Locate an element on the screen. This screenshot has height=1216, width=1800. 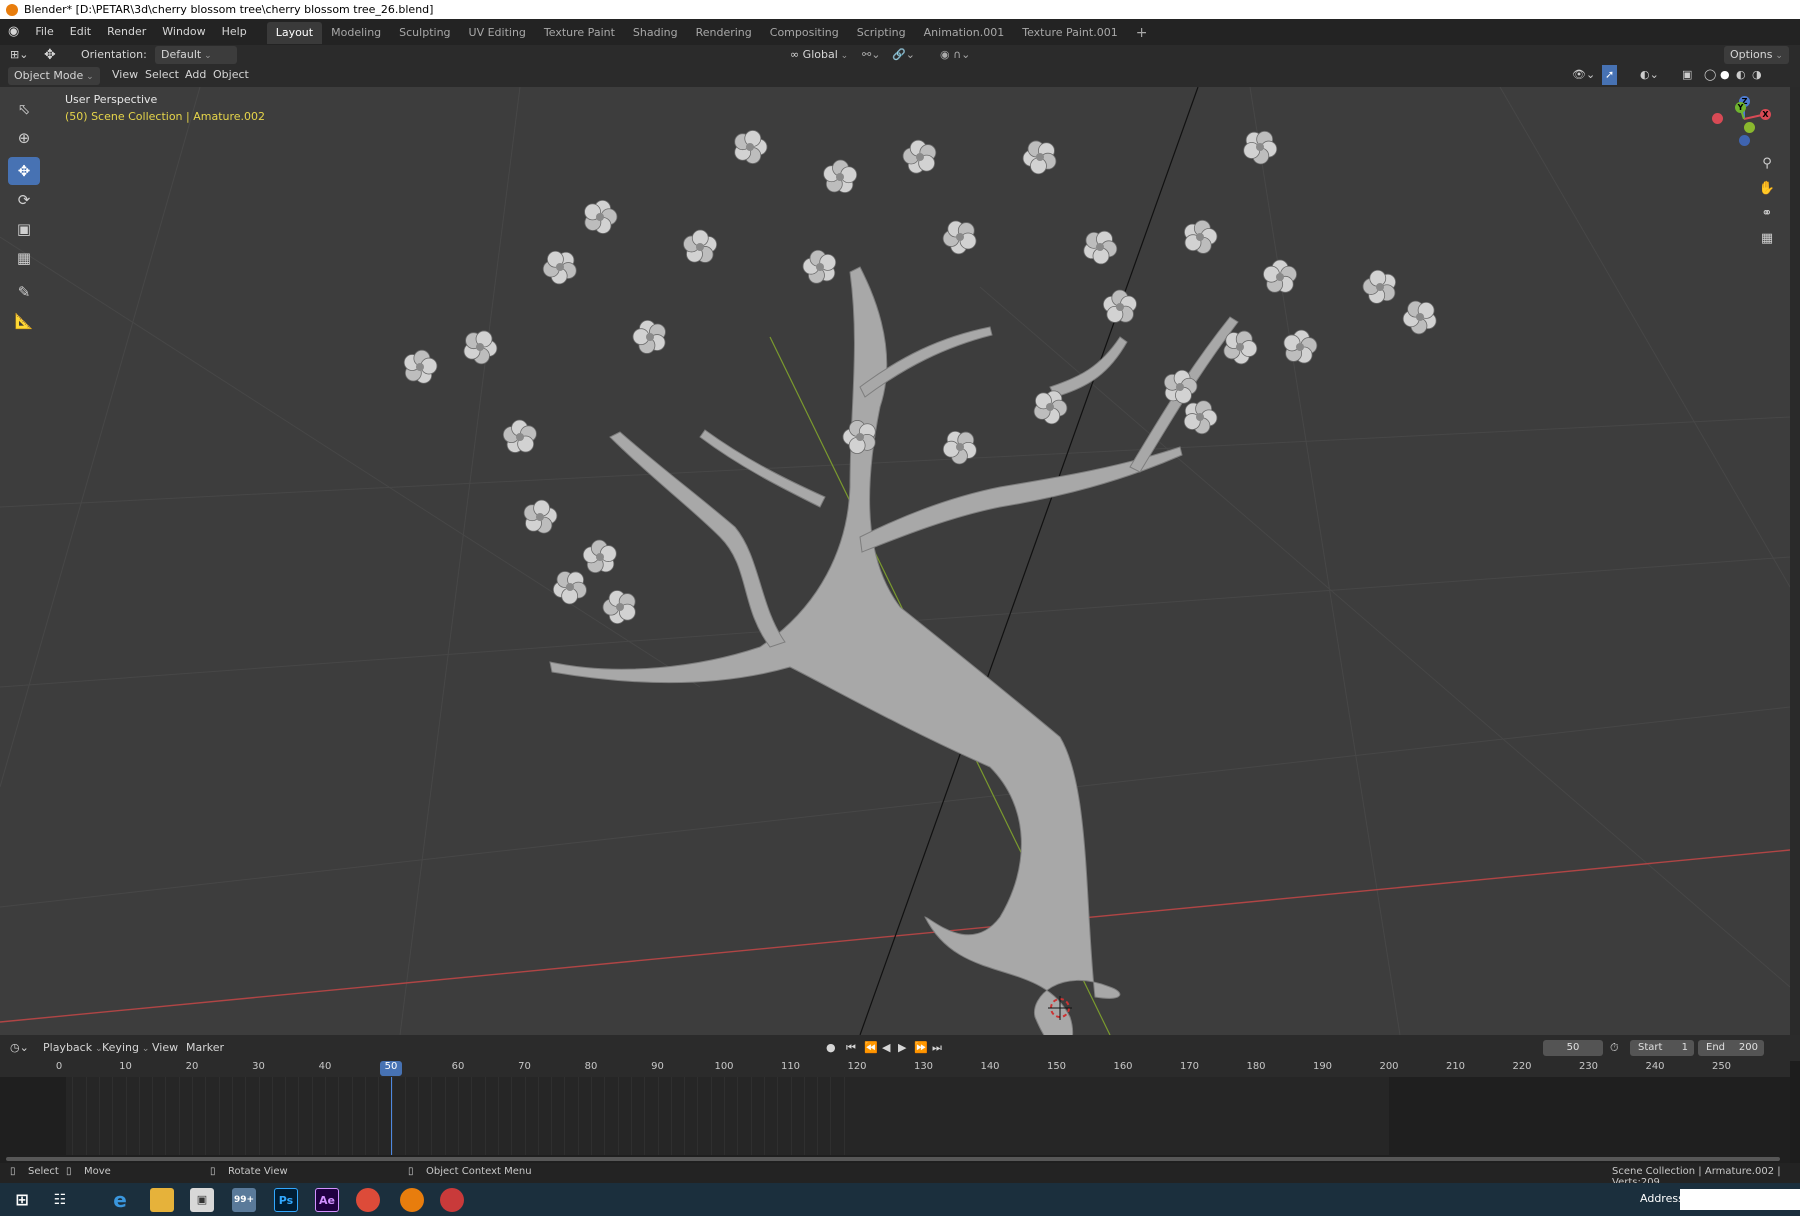
menu-select: Select is located at coordinates (162, 75).